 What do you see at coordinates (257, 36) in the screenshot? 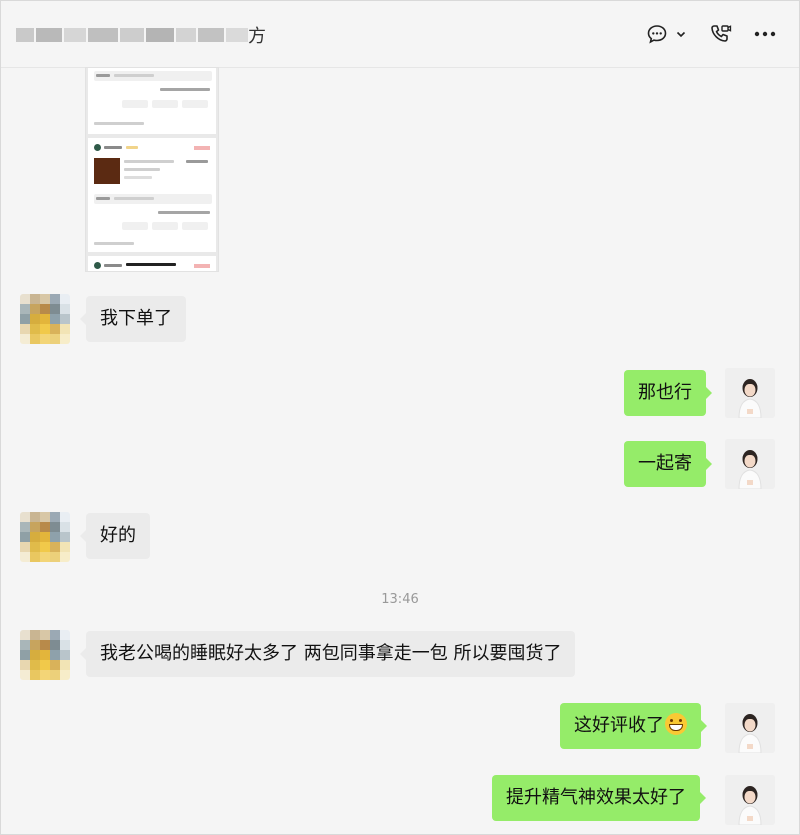
I see `contact-name-tail: 方` at bounding box center [257, 36].